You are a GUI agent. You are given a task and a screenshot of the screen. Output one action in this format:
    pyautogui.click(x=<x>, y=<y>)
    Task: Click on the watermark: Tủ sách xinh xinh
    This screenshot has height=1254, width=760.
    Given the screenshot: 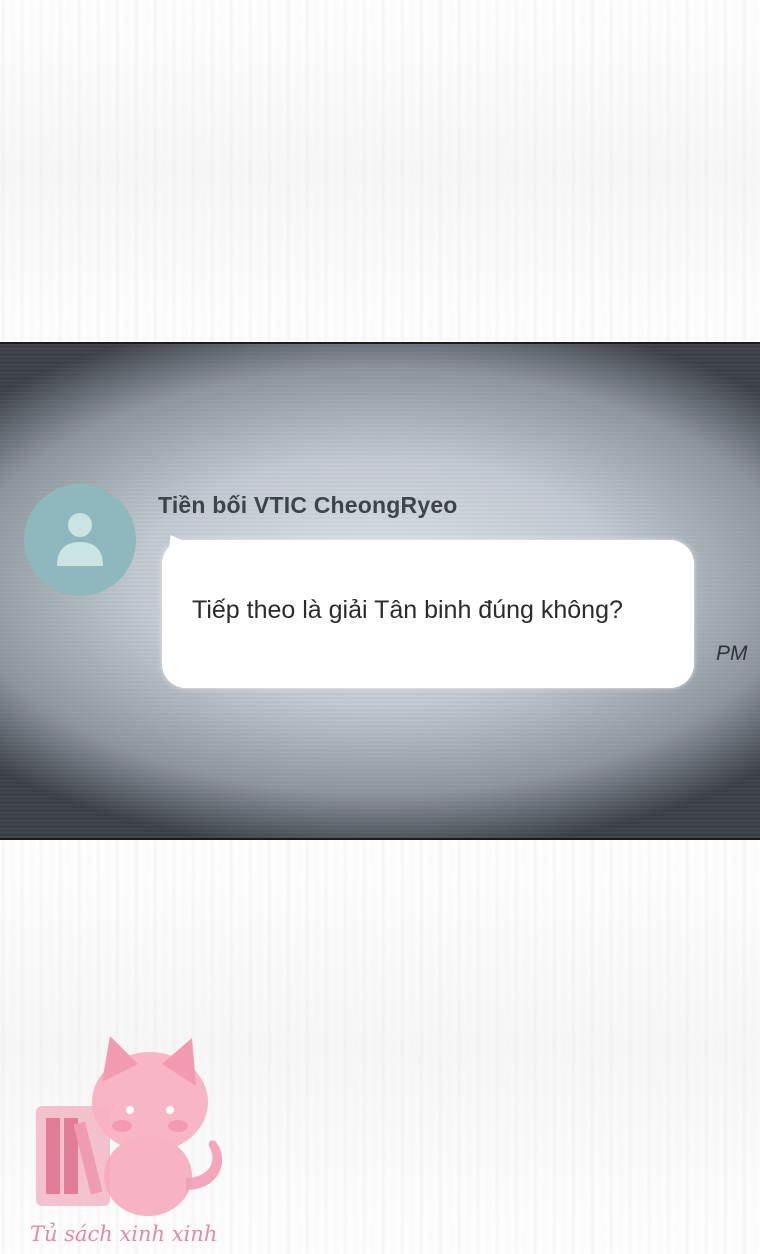 What is the action you would take?
    pyautogui.click(x=140, y=1142)
    